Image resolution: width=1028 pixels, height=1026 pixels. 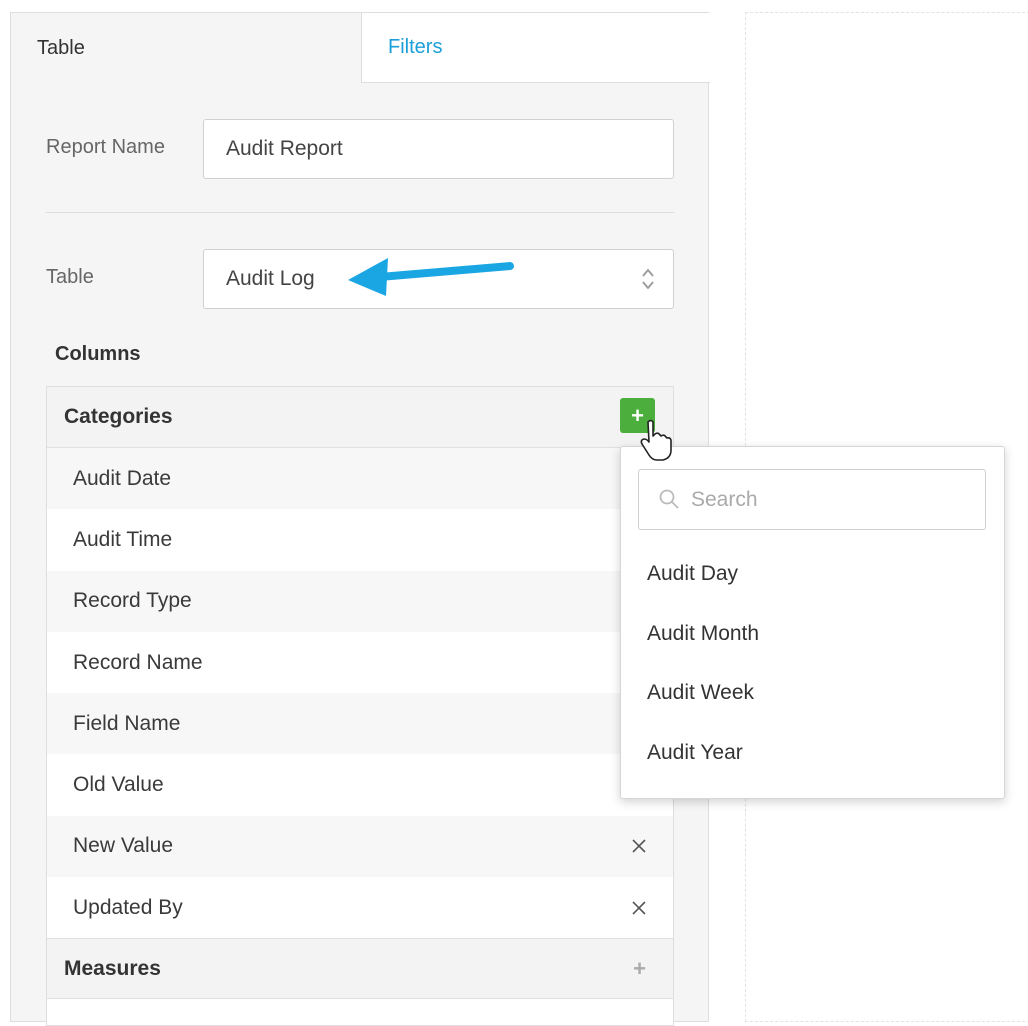 What do you see at coordinates (535, 48) in the screenshot?
I see `tab-filters: Filters` at bounding box center [535, 48].